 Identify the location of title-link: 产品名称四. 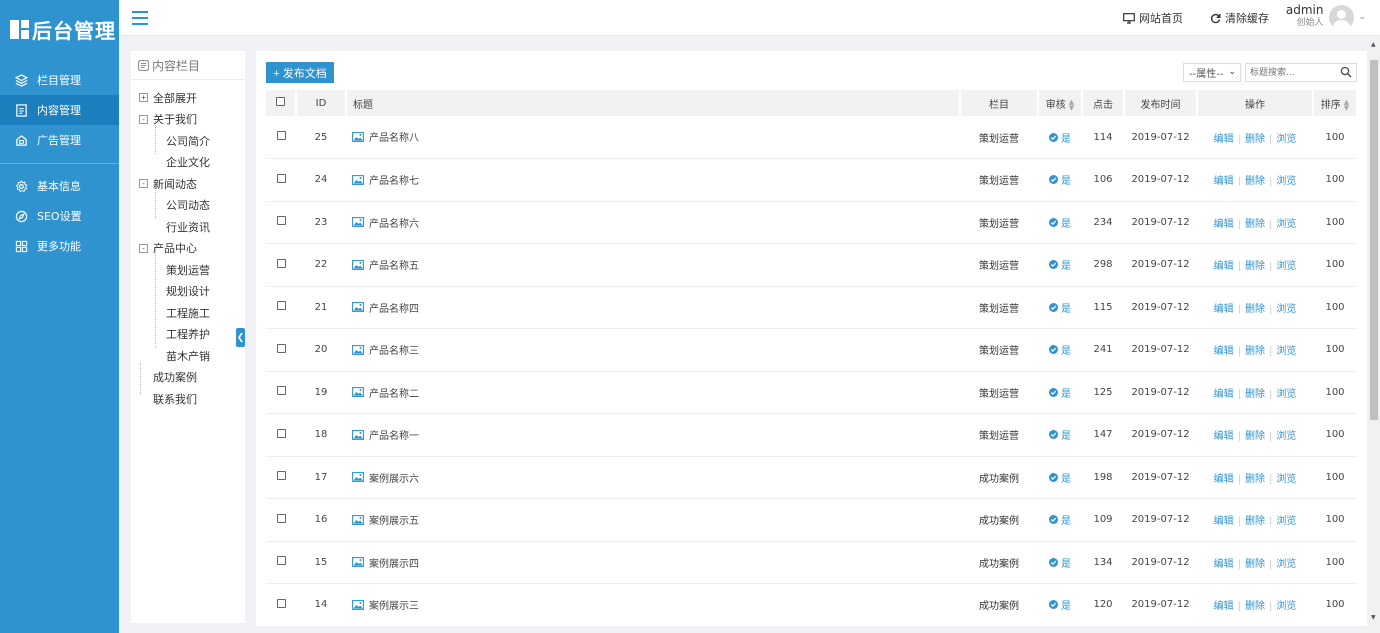
(394, 307).